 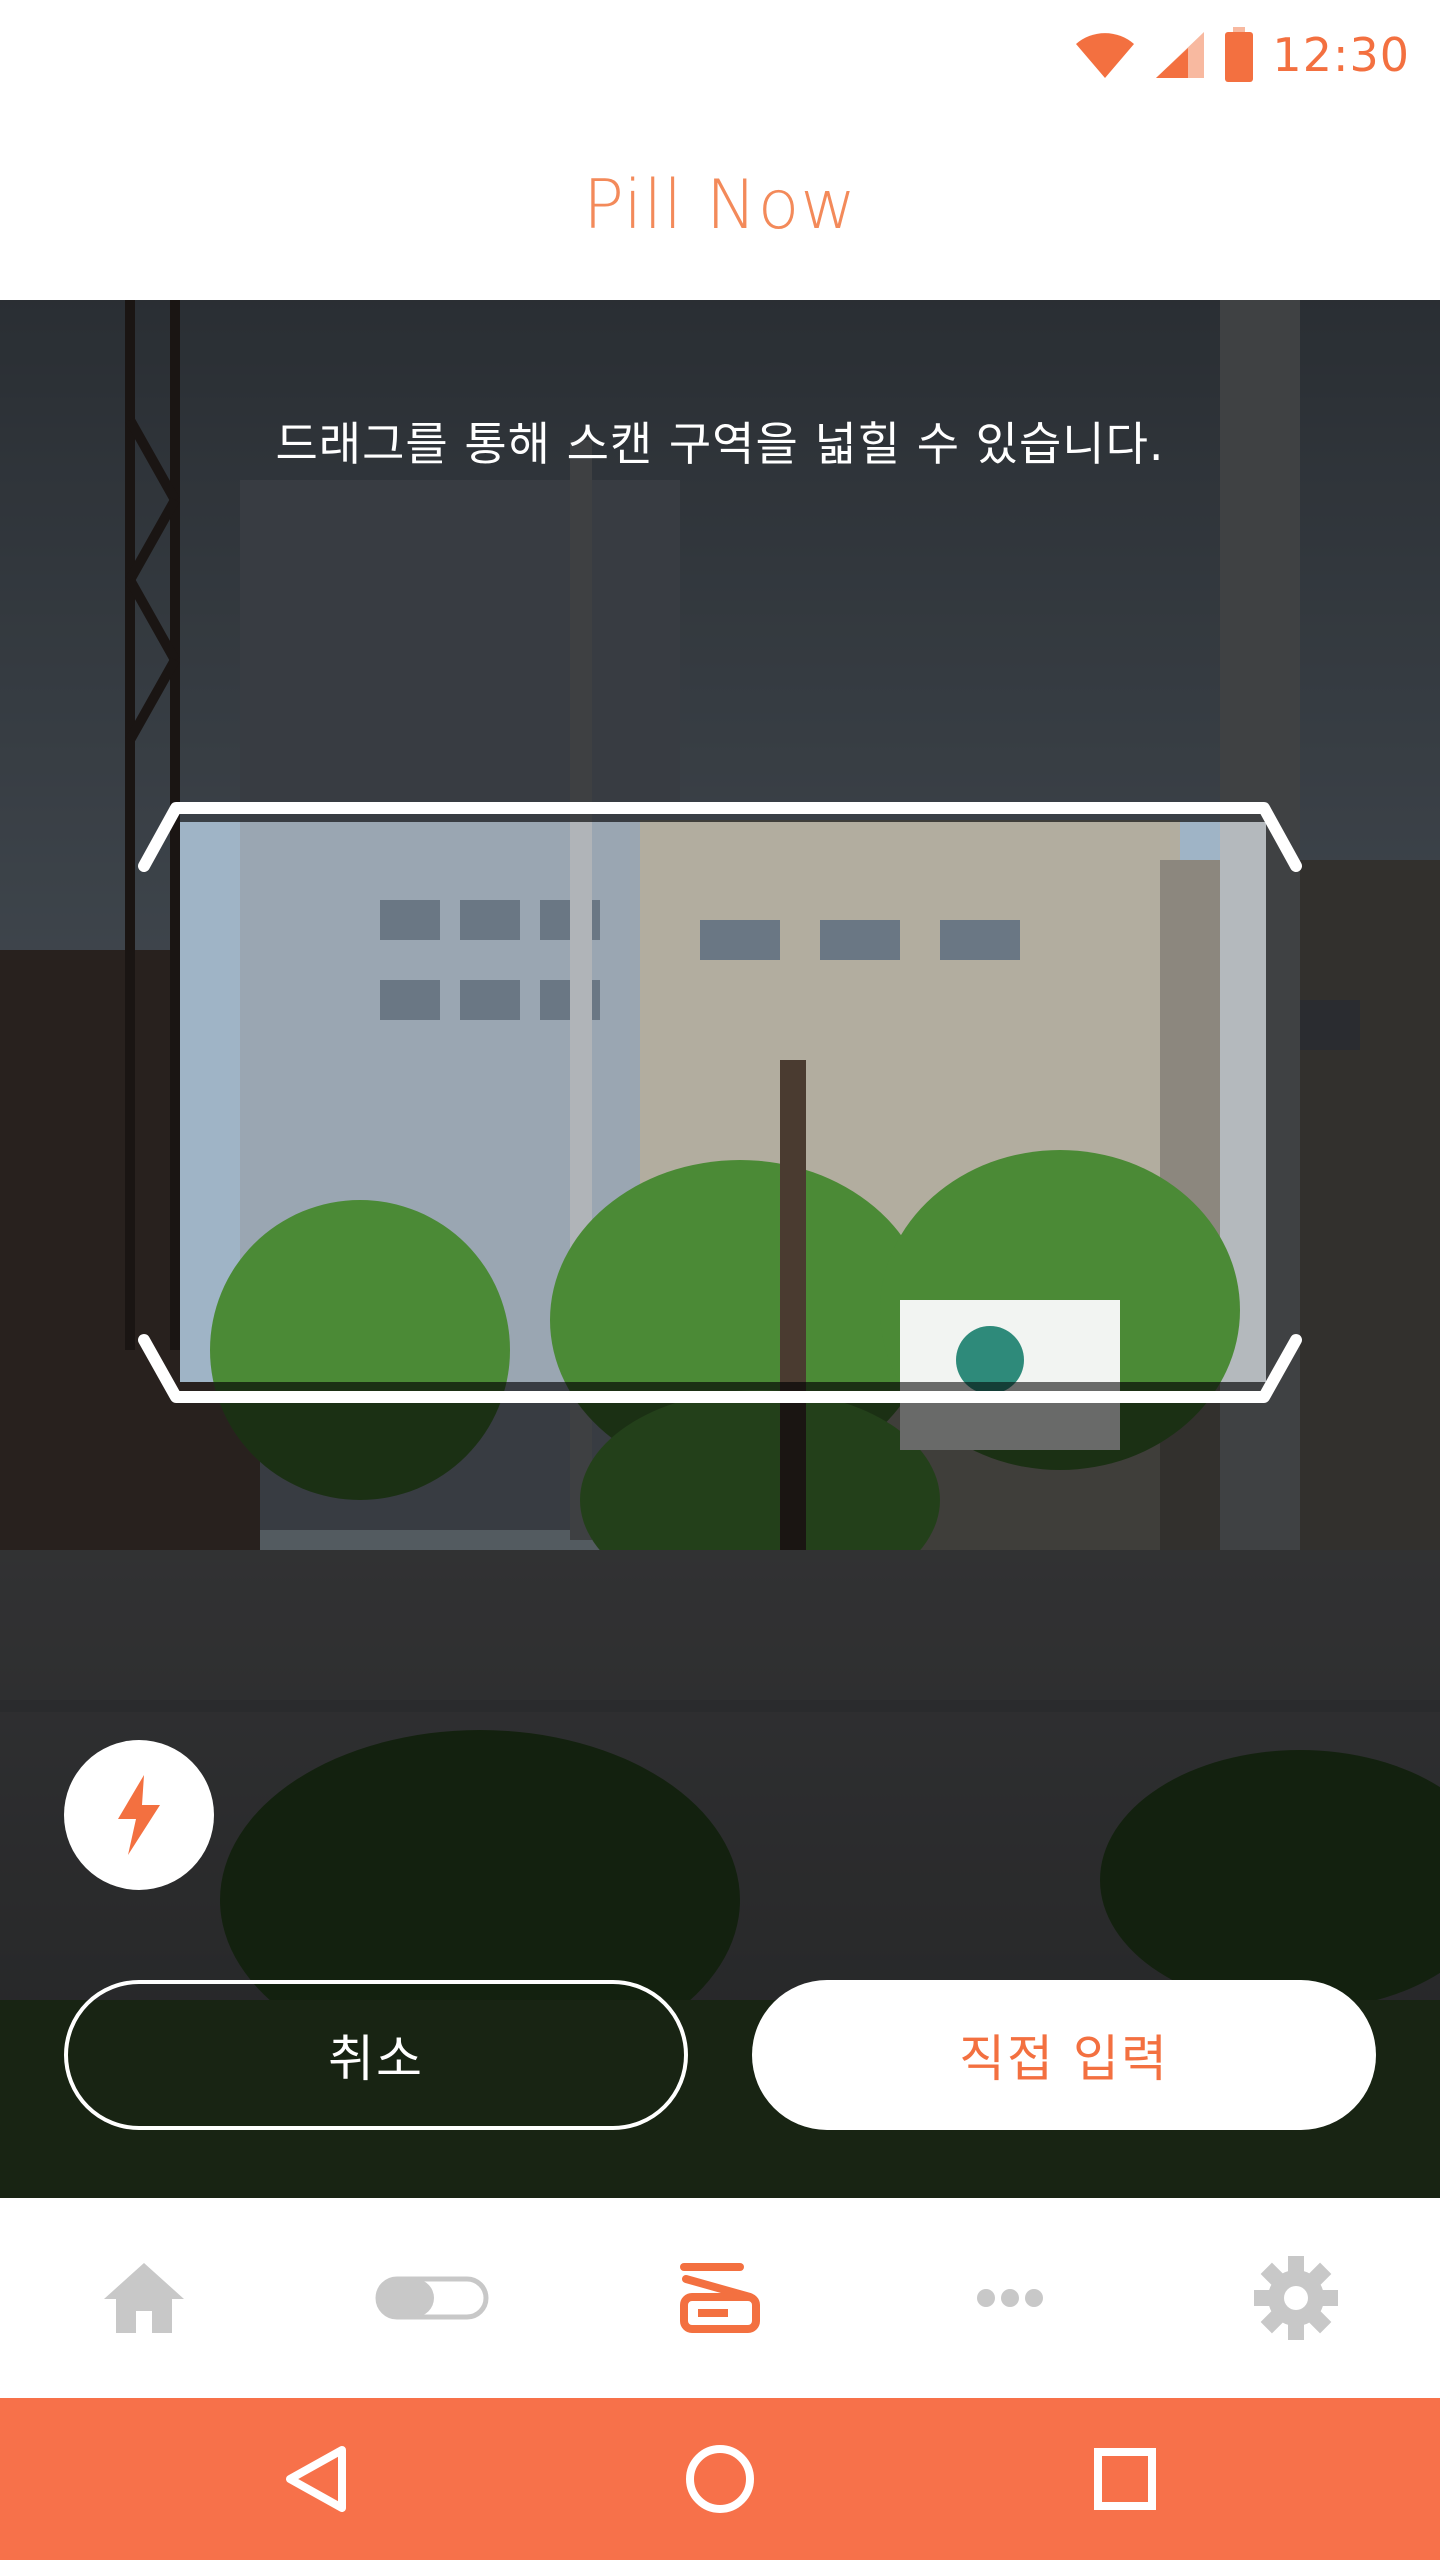 I want to click on scanner-icon, so click(x=720, y=2298).